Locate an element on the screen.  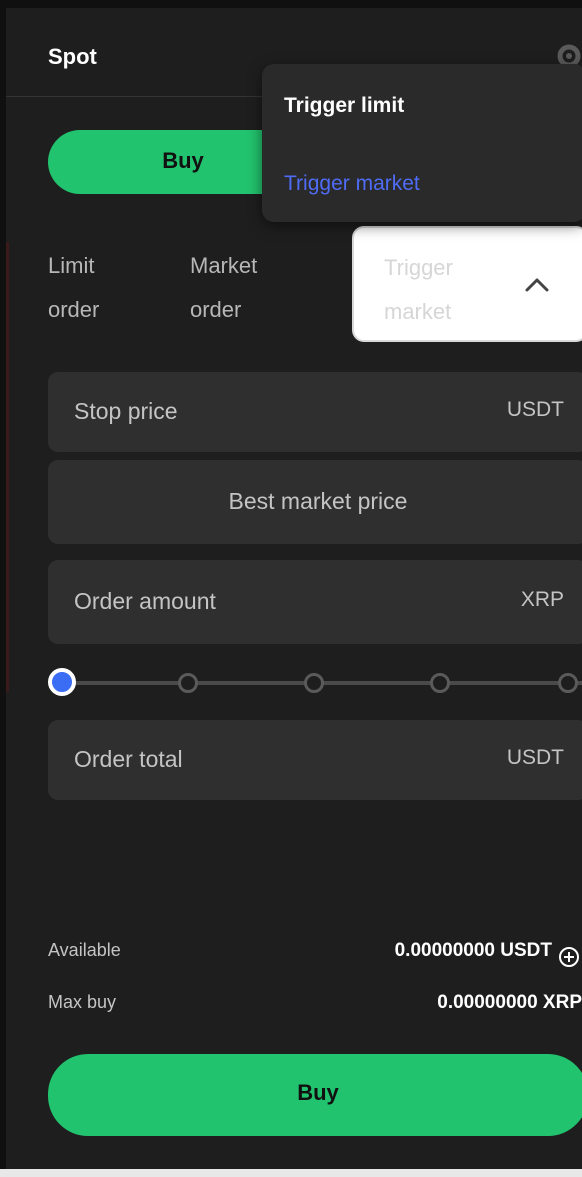
trigger-line2: market is located at coordinates (418, 311).